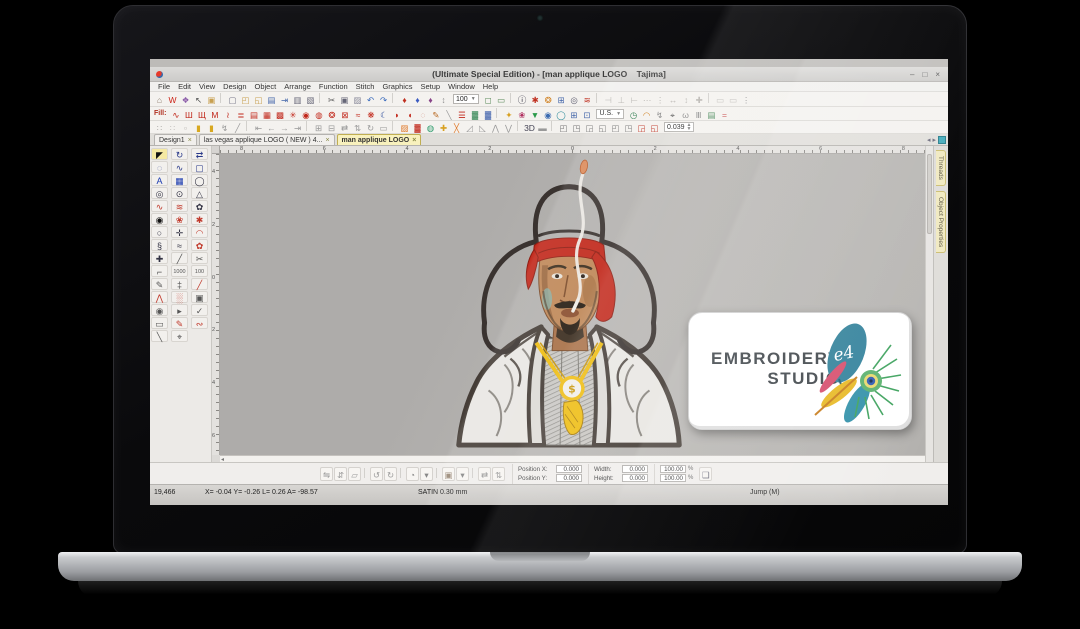 This screenshot has width=1080, height=629. Describe the element at coordinates (199, 323) in the screenshot. I see `red-wave-icon: ∾` at that location.